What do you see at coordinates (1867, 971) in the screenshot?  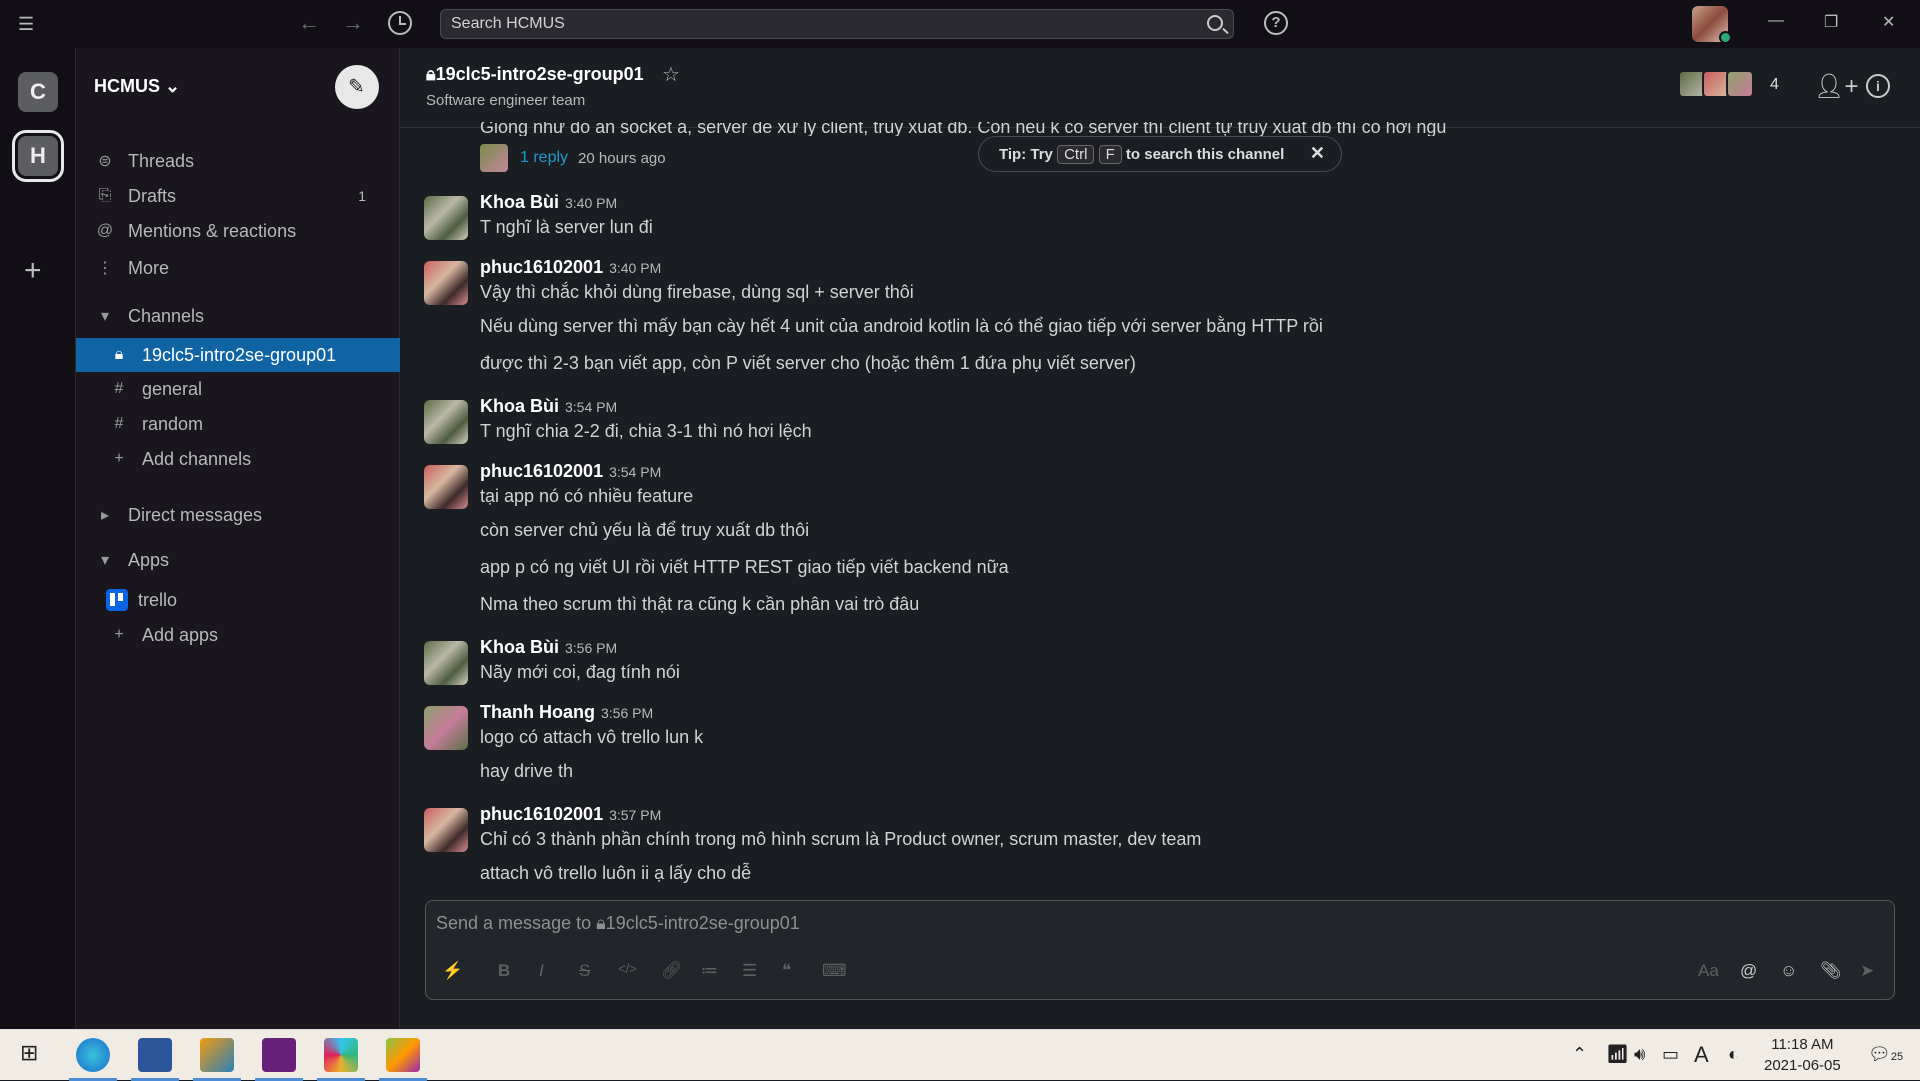 I see `send-icon: ➤` at bounding box center [1867, 971].